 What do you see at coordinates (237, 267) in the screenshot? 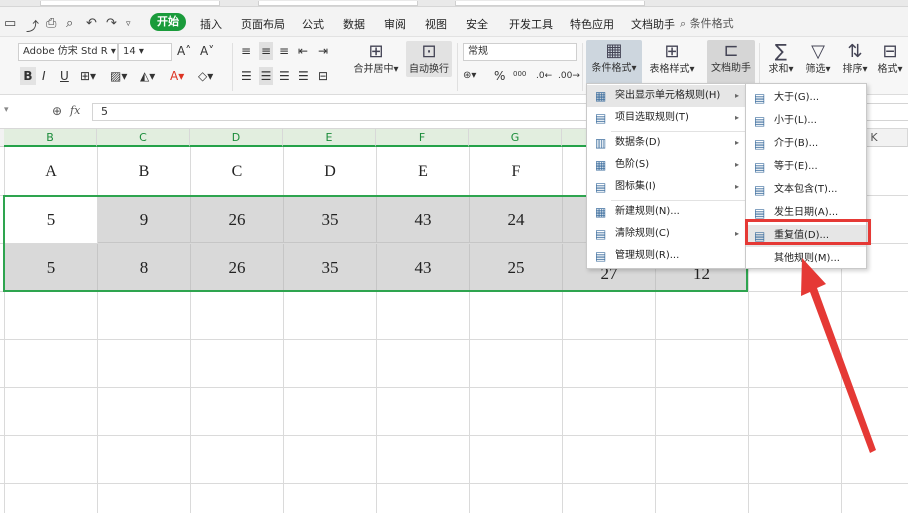
I see `cell-d3: 26` at bounding box center [237, 267].